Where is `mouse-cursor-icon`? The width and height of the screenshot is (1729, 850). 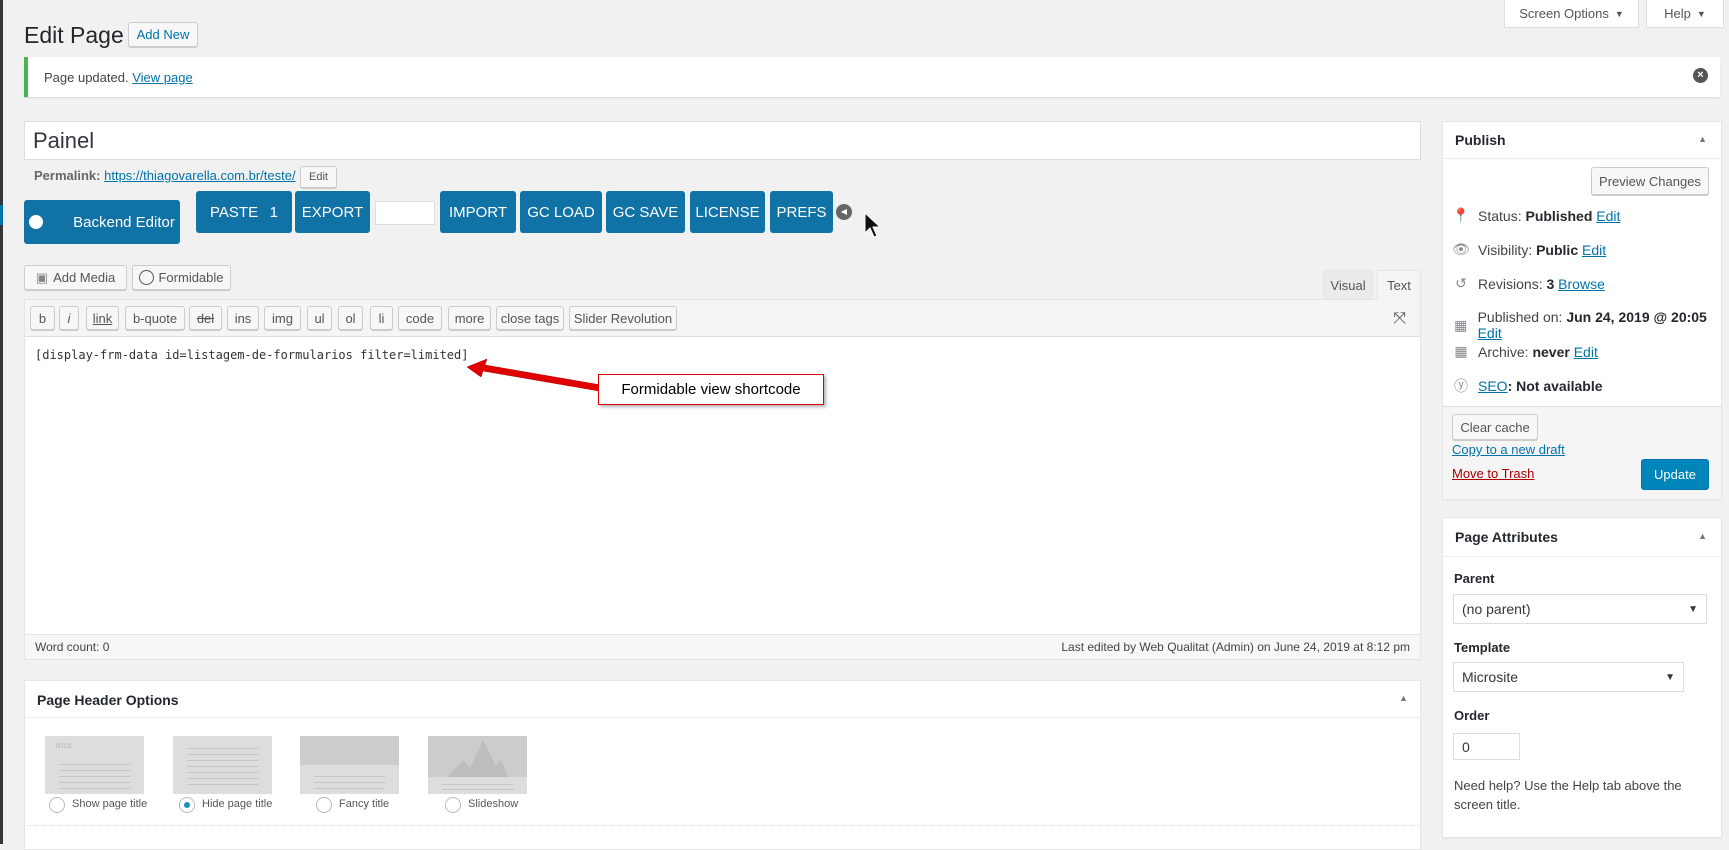 mouse-cursor-icon is located at coordinates (873, 225).